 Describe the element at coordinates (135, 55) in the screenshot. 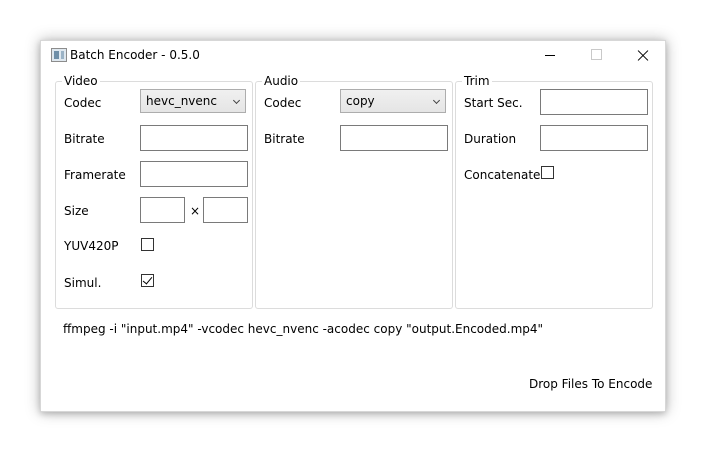

I see `window-title: Batch Encoder - 0.5.0` at that location.